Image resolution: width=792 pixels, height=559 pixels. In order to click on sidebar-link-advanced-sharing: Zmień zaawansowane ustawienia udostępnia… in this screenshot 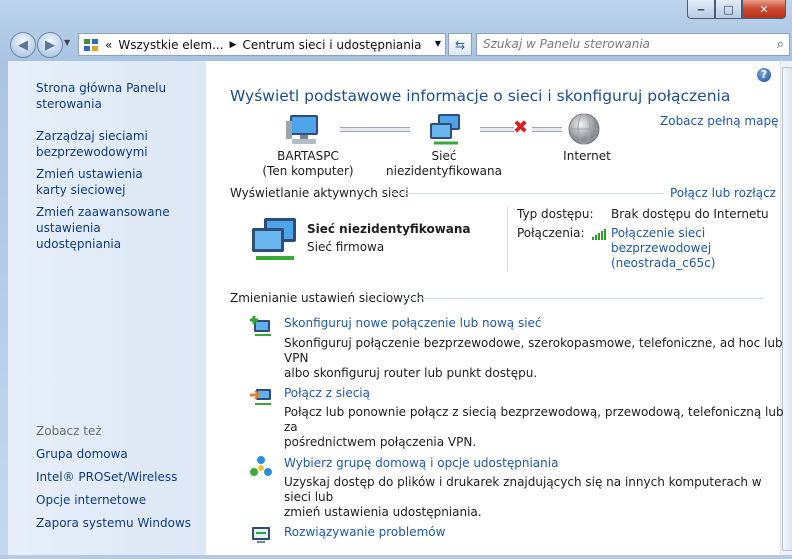, I will do `click(111, 228)`.